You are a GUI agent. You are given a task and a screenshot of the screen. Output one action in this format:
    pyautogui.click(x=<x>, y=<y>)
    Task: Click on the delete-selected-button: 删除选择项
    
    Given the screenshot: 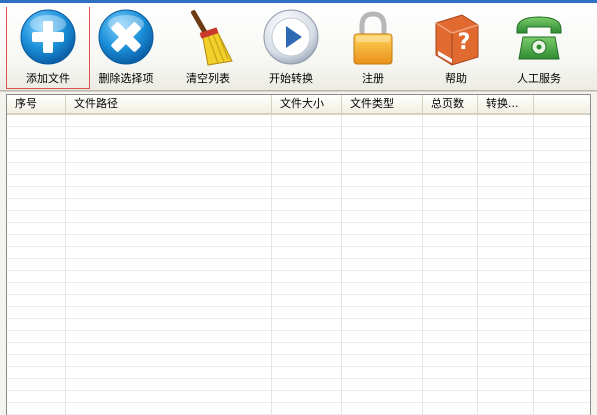 What is the action you would take?
    pyautogui.click(x=126, y=48)
    